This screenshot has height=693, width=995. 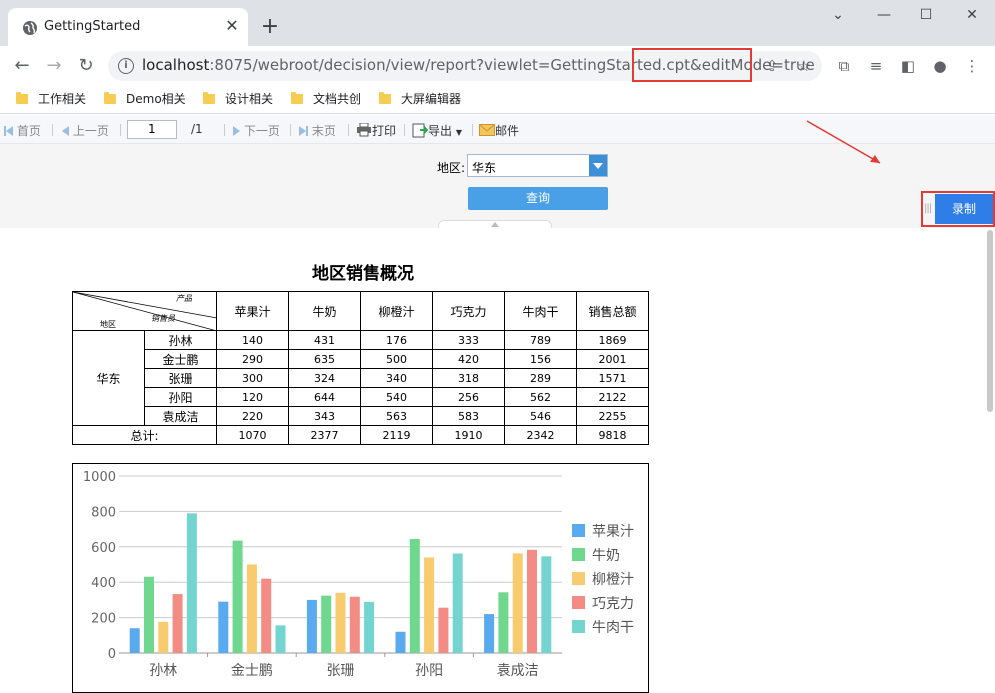 What do you see at coordinates (326, 99) in the screenshot?
I see `bookmark-folder: 文档共创` at bounding box center [326, 99].